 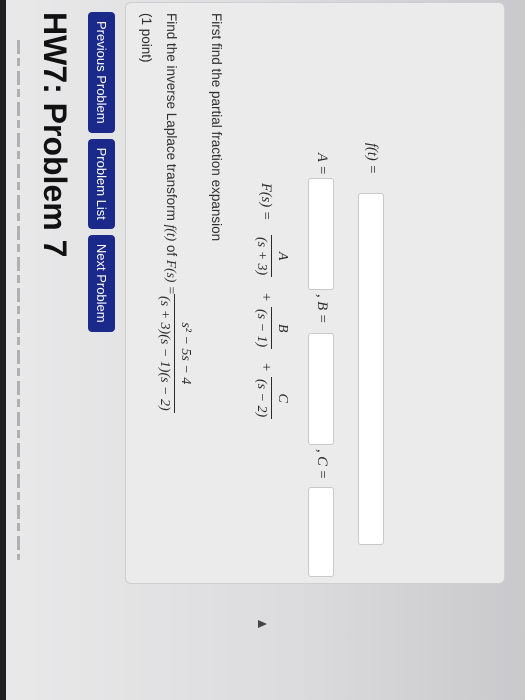 What do you see at coordinates (101, 283) in the screenshot?
I see `next-problem-button: Next Problem` at bounding box center [101, 283].